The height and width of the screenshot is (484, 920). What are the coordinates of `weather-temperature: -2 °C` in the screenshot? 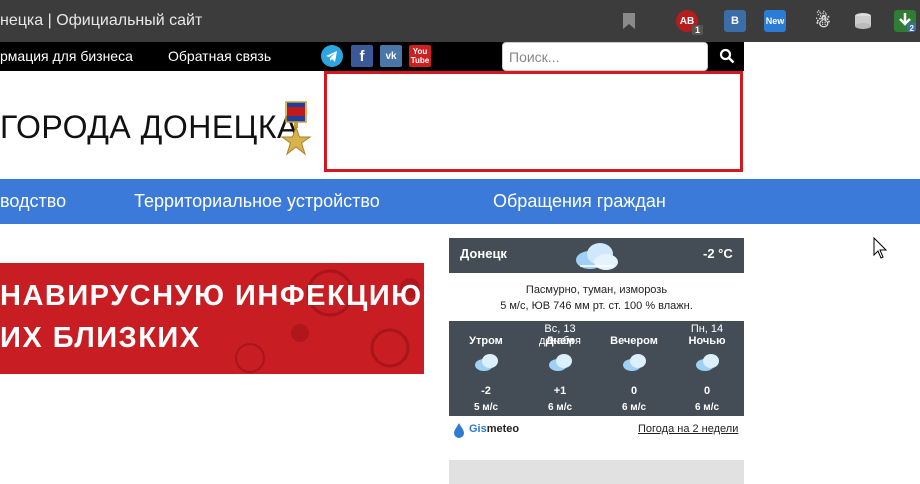 It's located at (718, 253).